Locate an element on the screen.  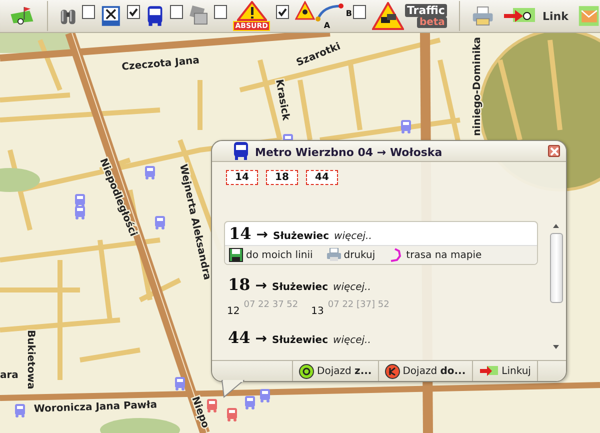
line-link: 44 is located at coordinates (322, 177).